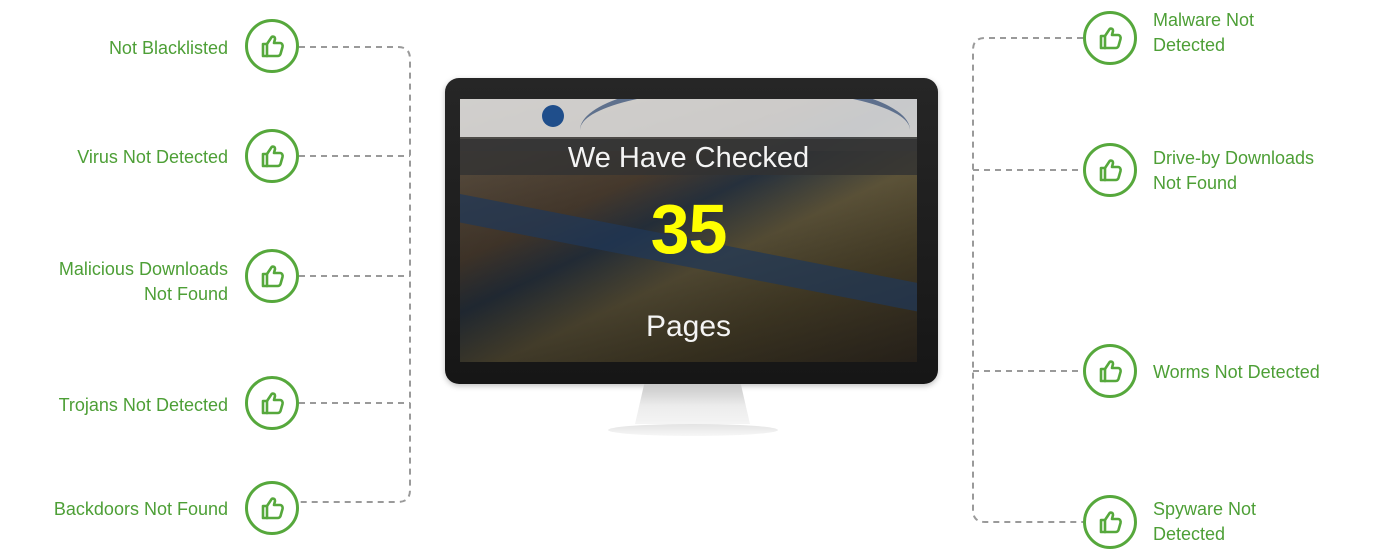 This screenshot has height=555, width=1385. What do you see at coordinates (553, 116) in the screenshot?
I see `blurred-site-logo` at bounding box center [553, 116].